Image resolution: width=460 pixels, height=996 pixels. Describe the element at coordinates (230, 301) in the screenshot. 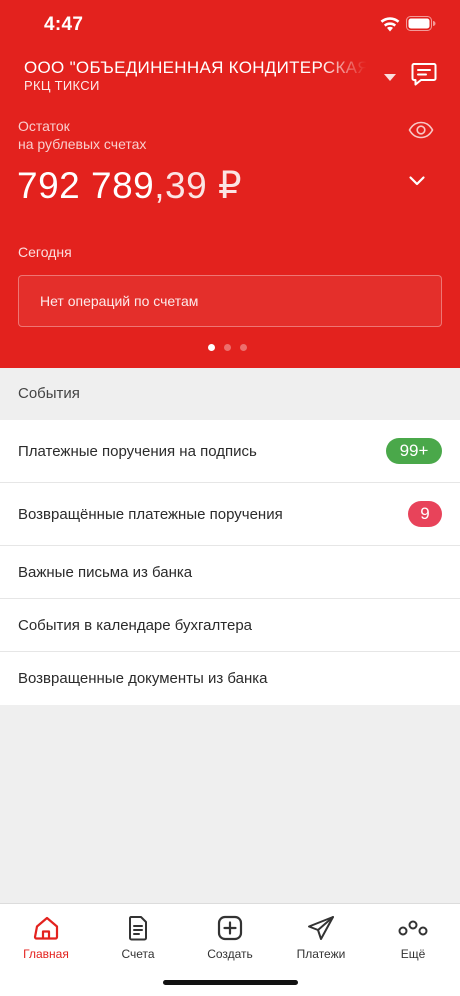

I see `no-operations-box: Нет операций по счетам` at that location.